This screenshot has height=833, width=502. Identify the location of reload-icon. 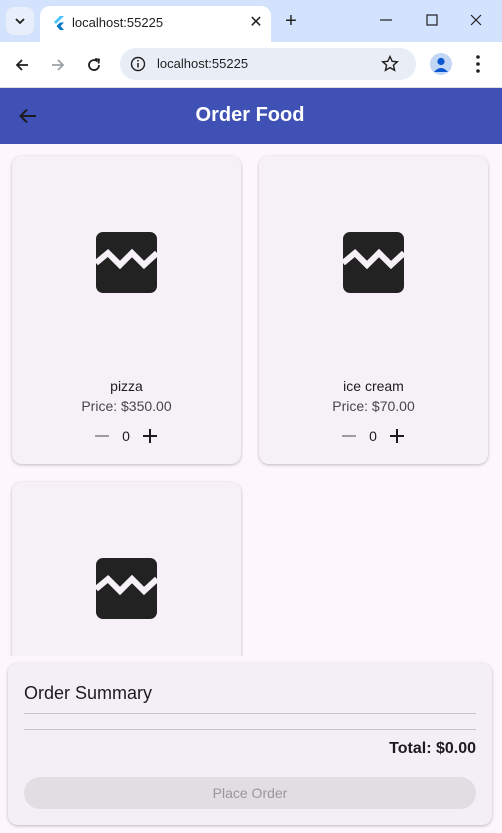
(94, 64).